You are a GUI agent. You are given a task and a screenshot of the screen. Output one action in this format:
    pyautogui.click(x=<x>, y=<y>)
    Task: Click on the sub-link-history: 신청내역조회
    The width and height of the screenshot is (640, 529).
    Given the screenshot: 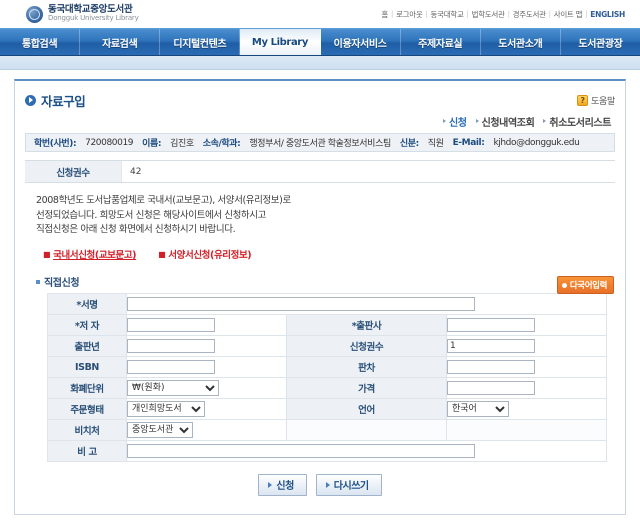 What is the action you would take?
    pyautogui.click(x=505, y=121)
    